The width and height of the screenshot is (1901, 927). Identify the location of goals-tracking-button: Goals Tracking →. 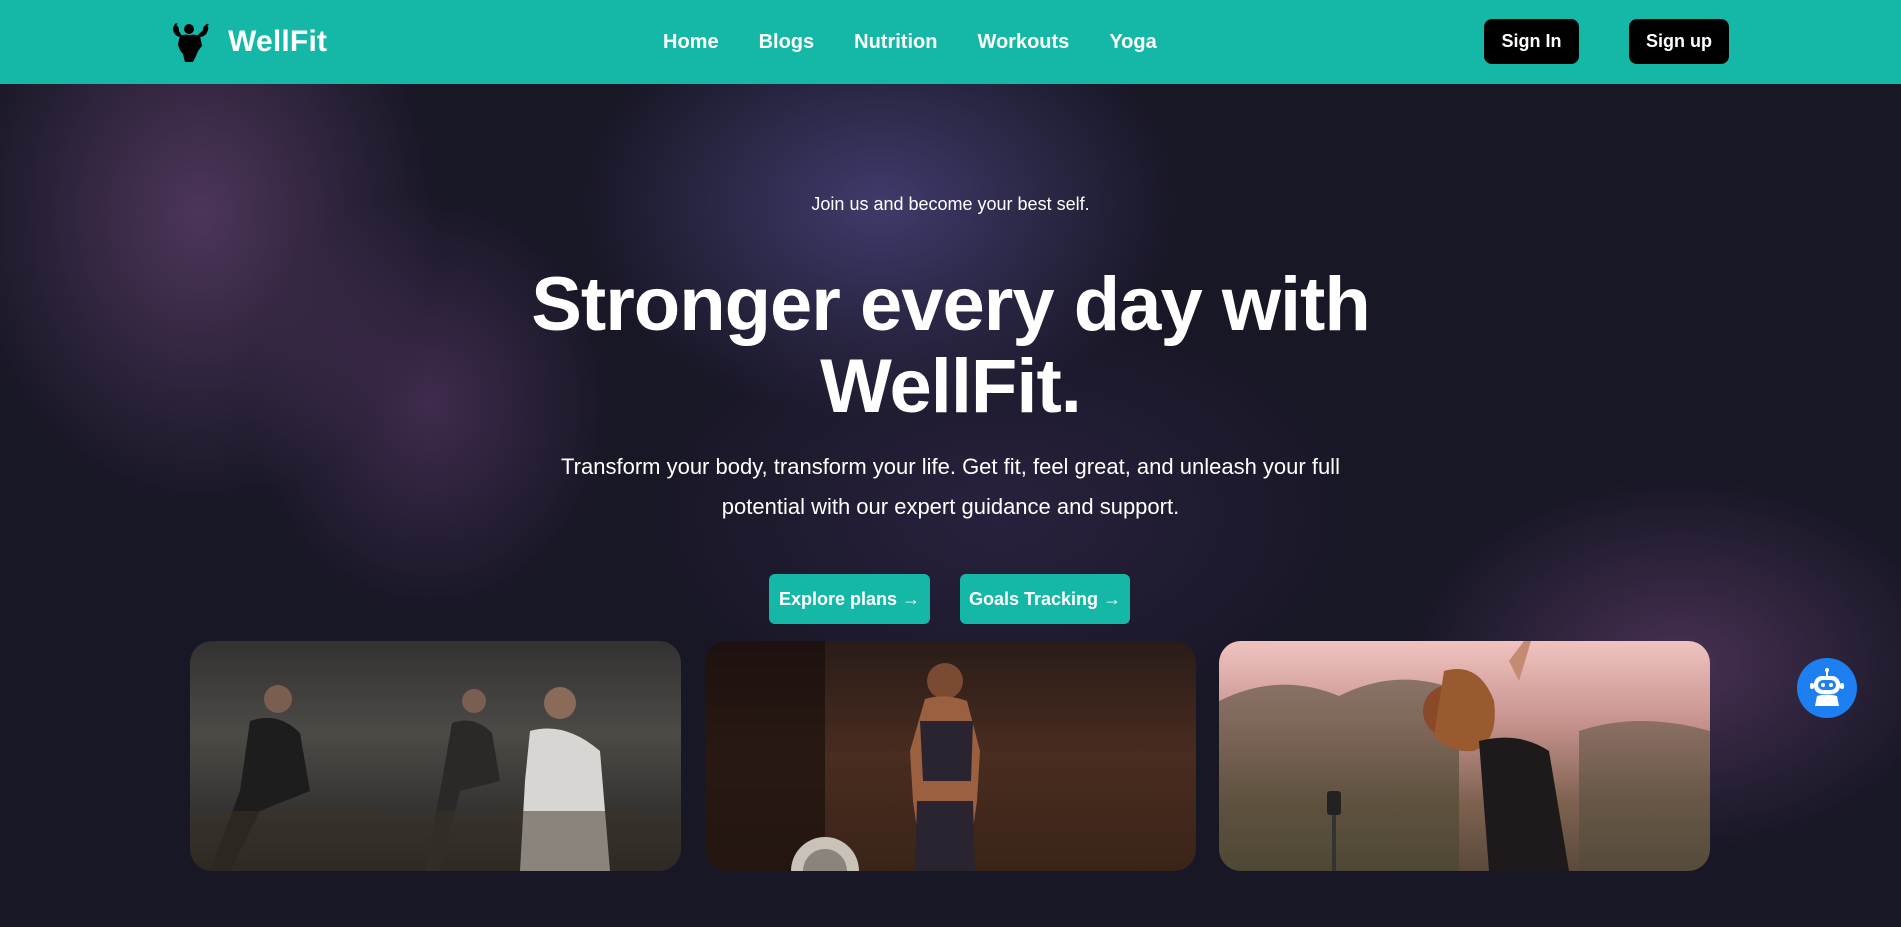
(1045, 599).